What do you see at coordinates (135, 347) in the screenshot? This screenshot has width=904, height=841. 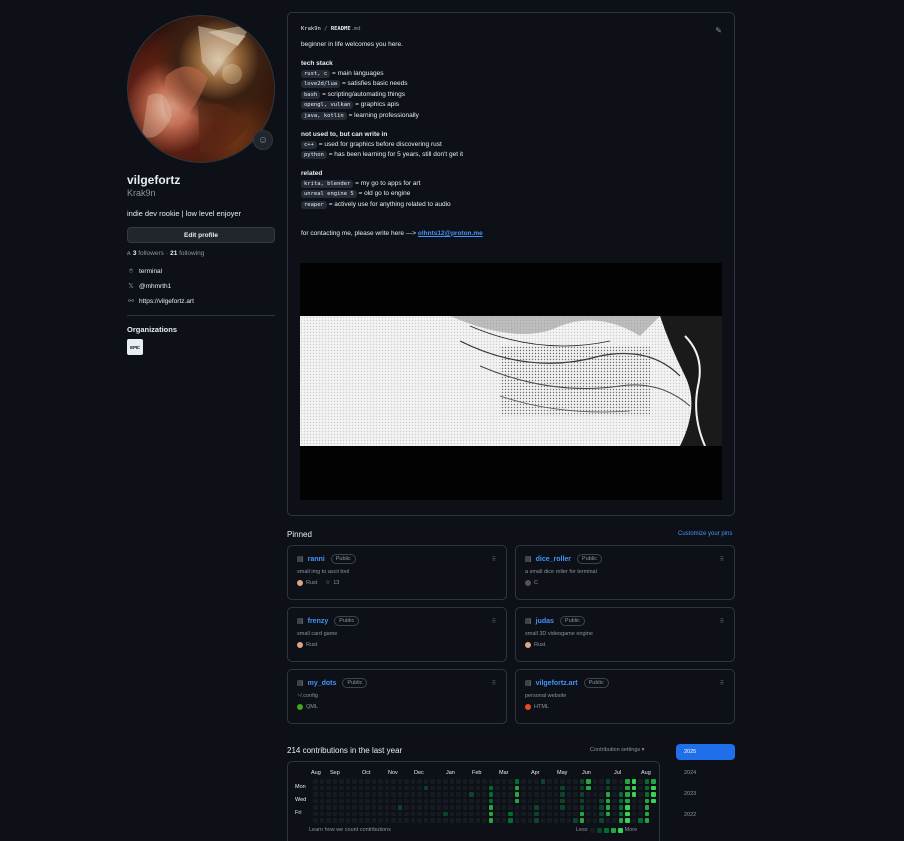 I see `org-epic-badge: EPIC` at bounding box center [135, 347].